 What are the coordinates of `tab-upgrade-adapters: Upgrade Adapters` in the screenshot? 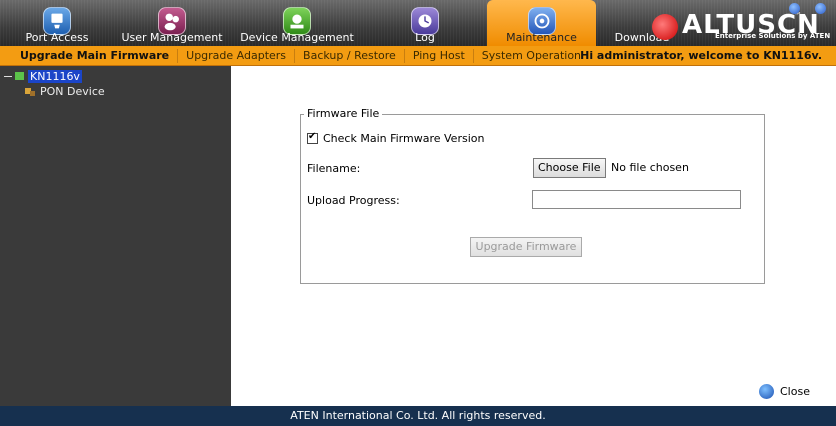 It's located at (237, 55).